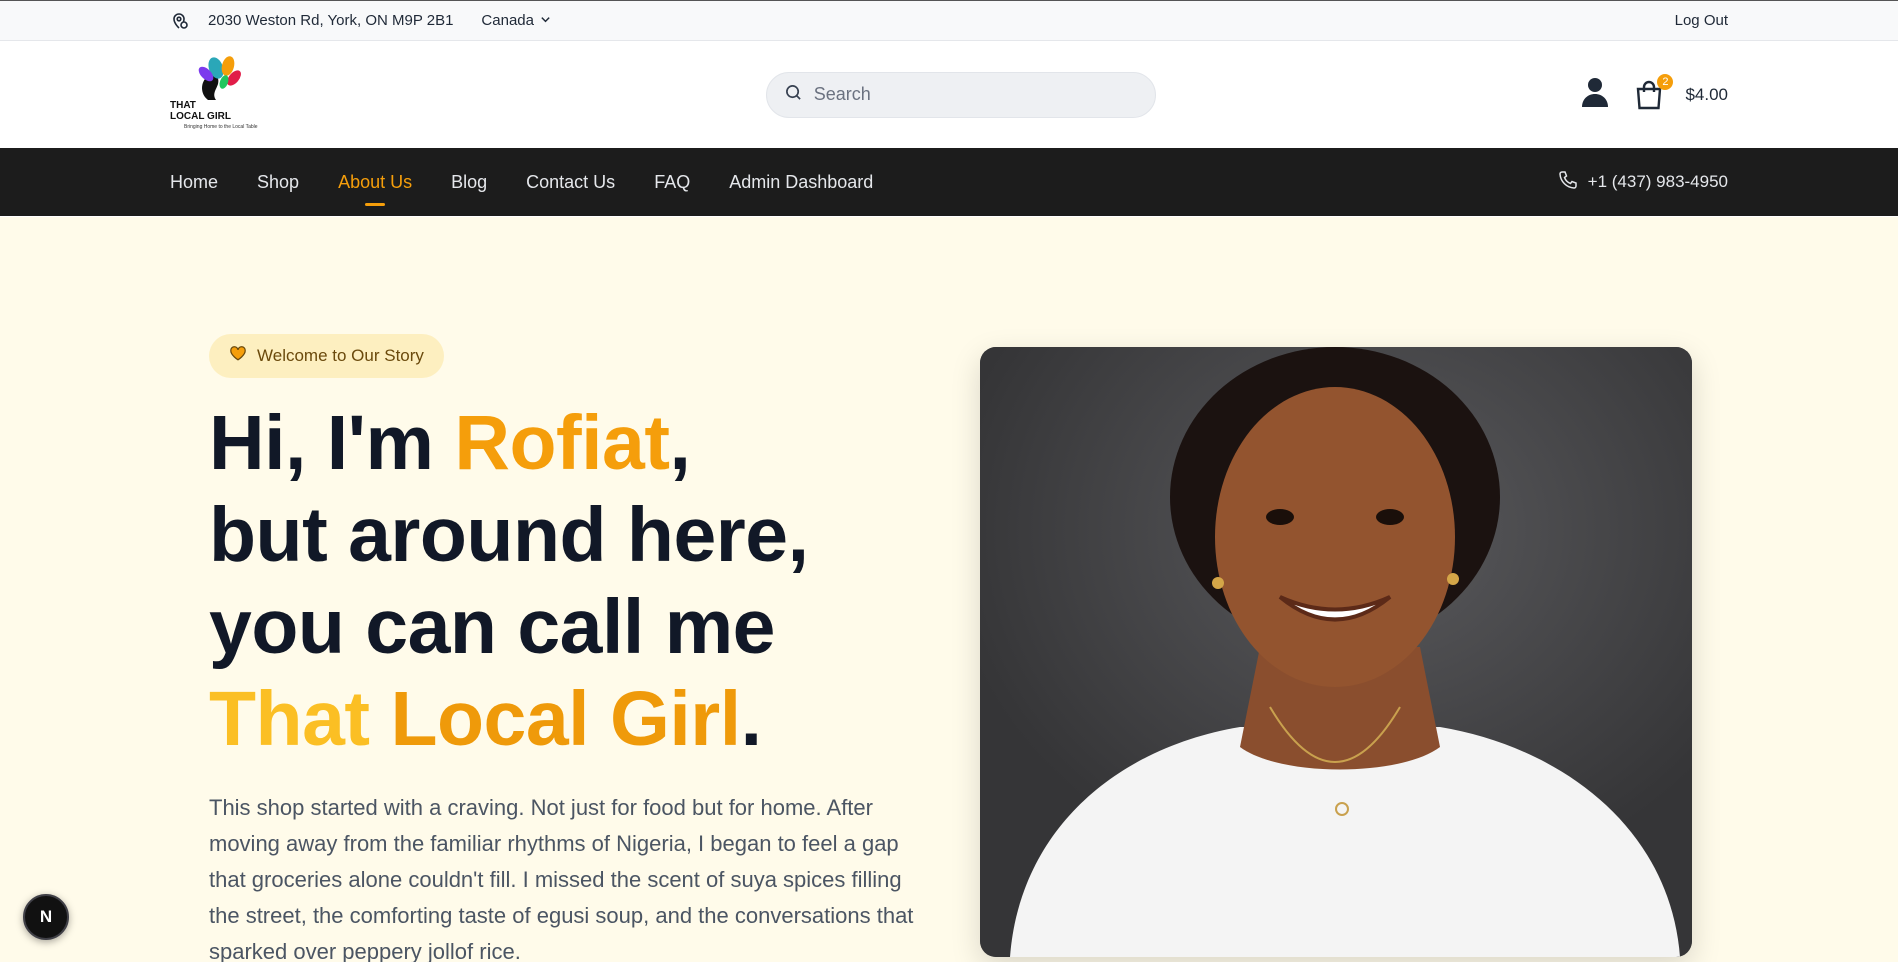  Describe the element at coordinates (219, 77) in the screenshot. I see `logo-mark` at that location.